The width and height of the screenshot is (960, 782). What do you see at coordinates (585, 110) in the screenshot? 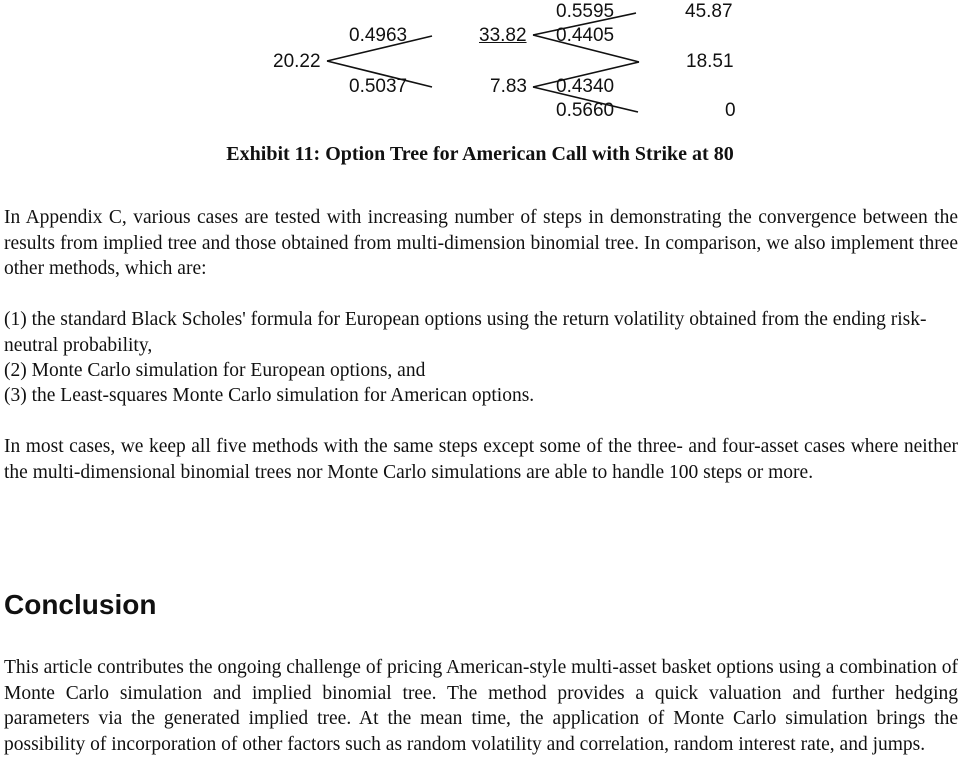
I see `prob-step2-down-down: 0.5660` at bounding box center [585, 110].